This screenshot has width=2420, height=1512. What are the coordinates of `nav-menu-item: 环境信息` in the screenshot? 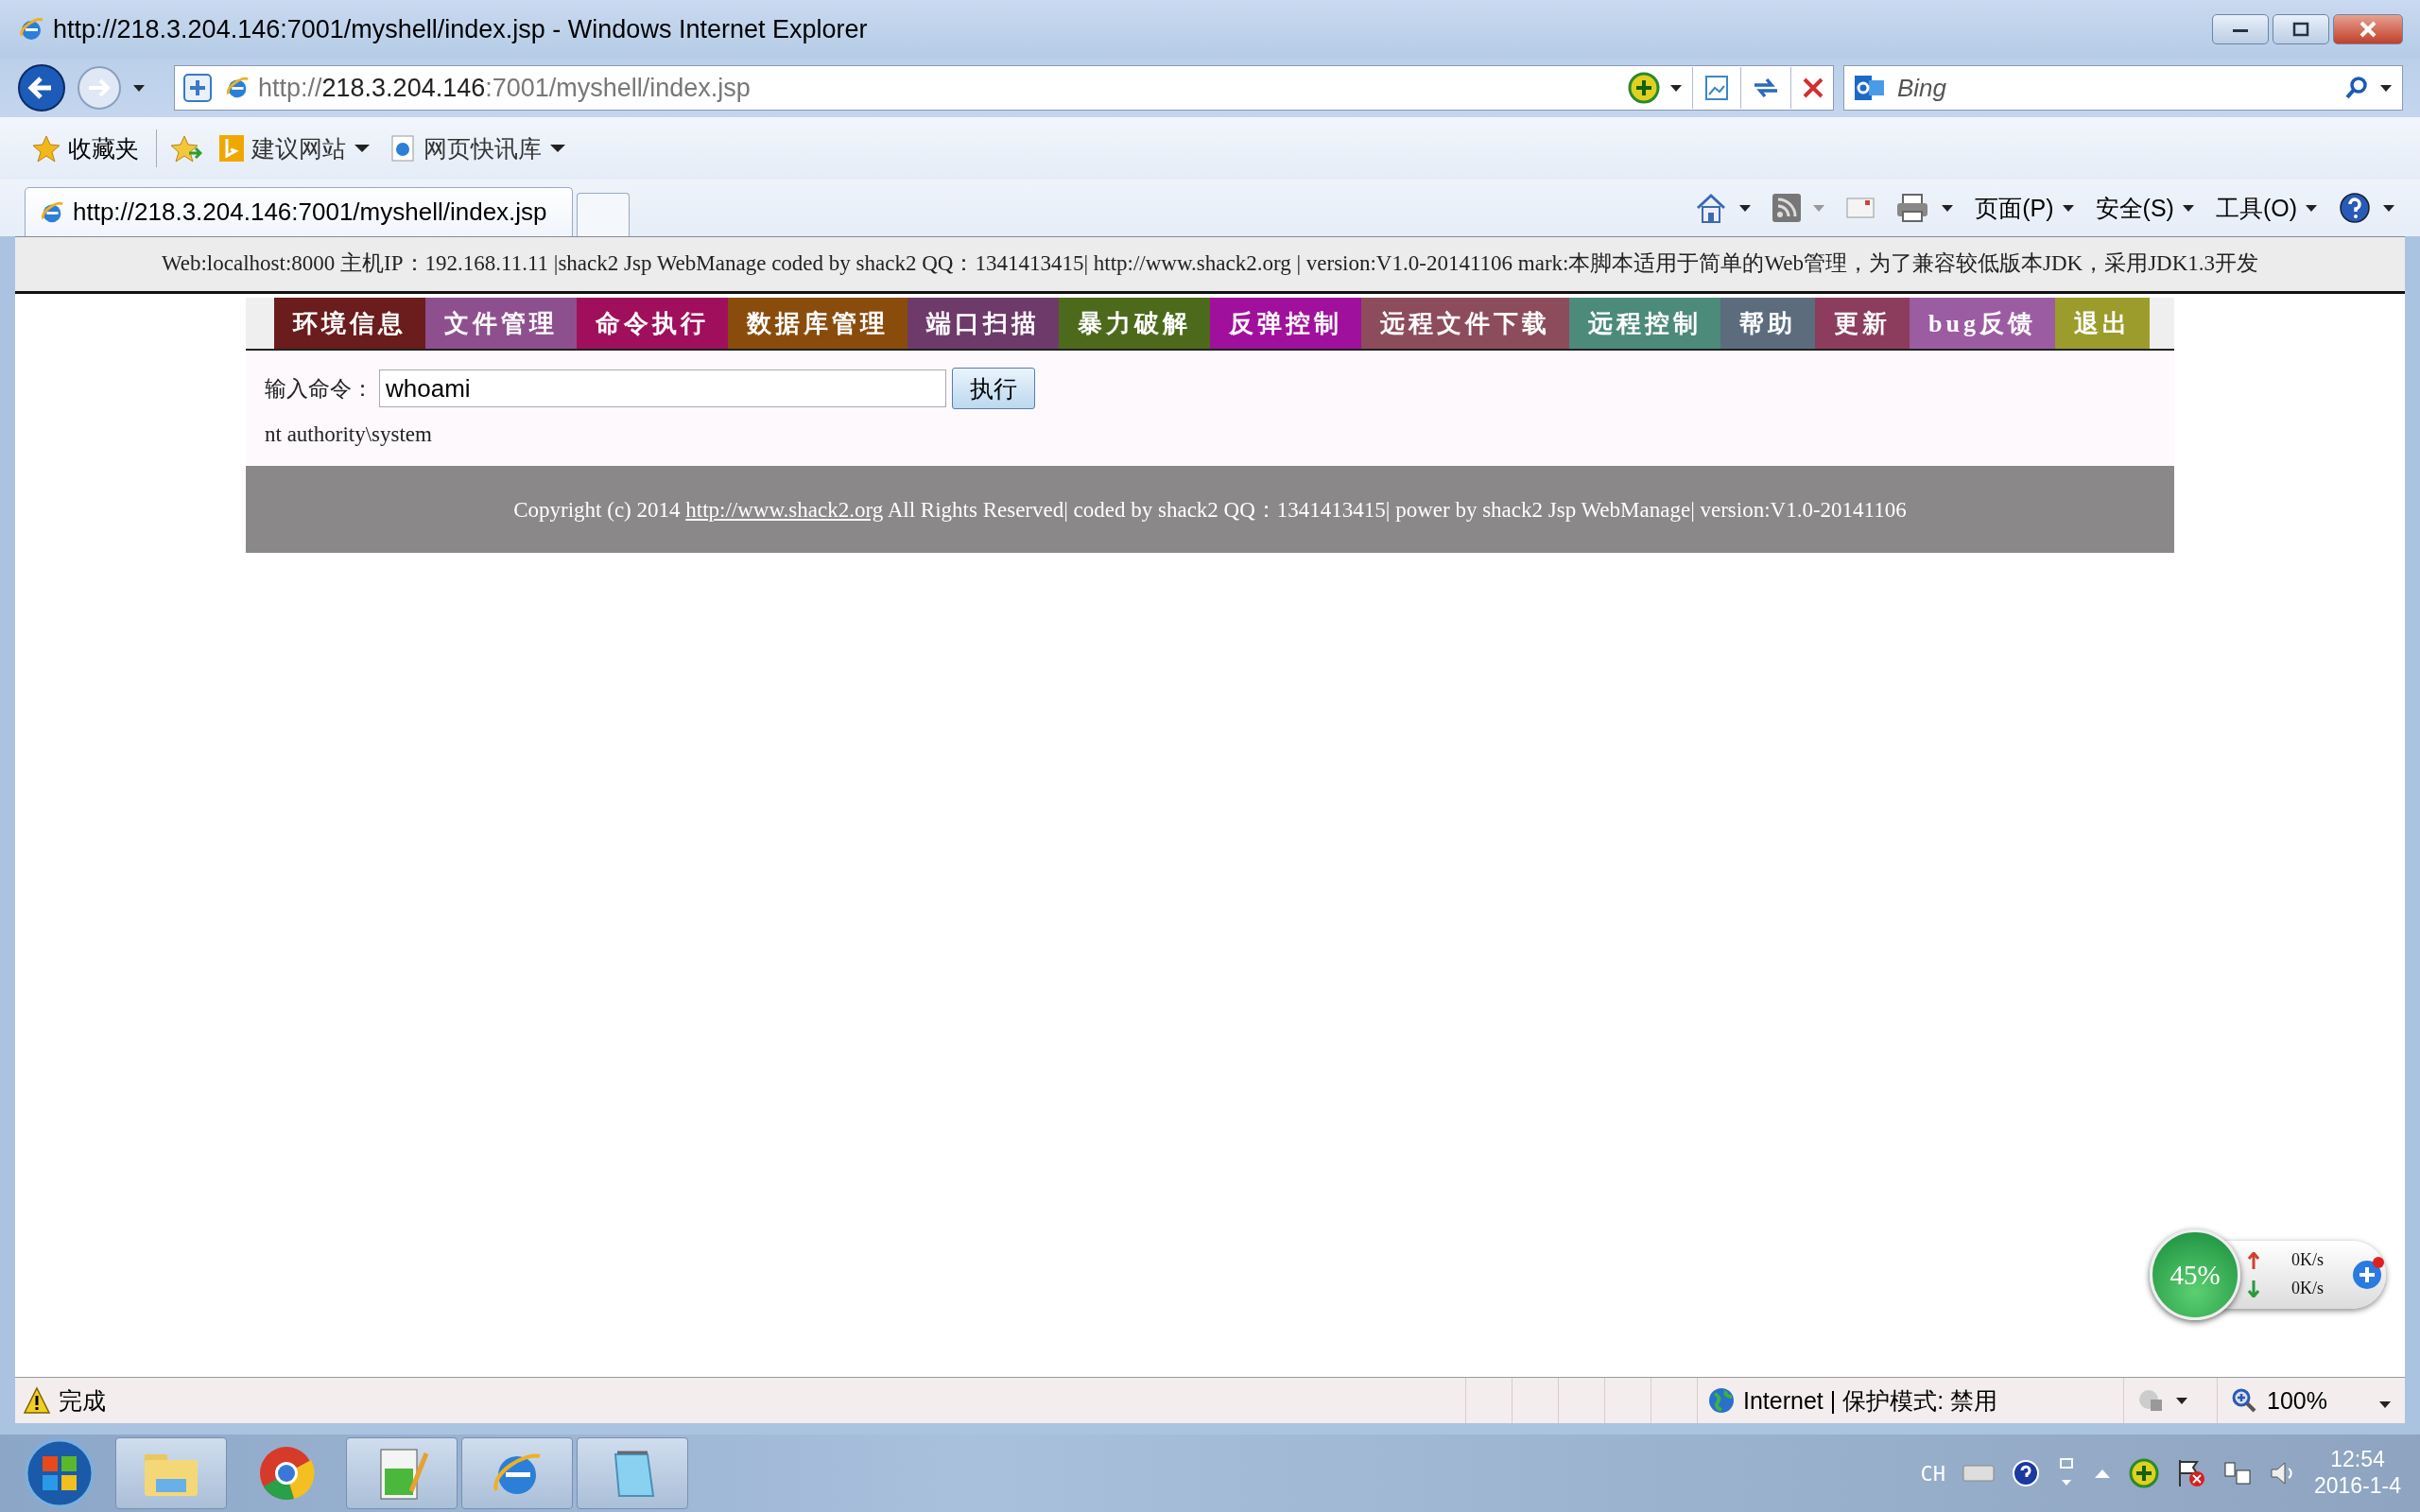 It's located at (350, 323).